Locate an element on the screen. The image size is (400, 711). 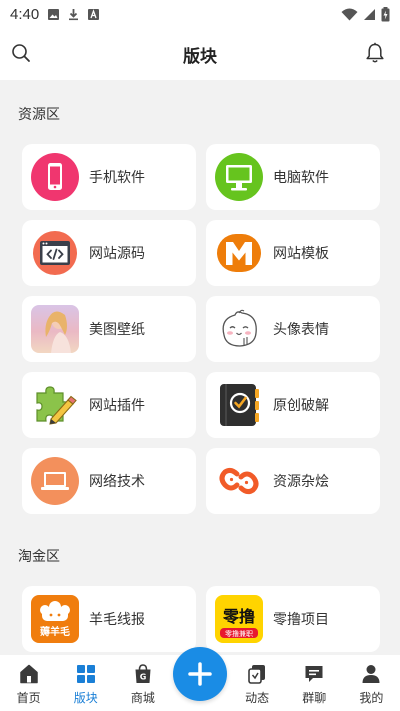
board-card-website-source: 网站源码 is located at coordinates (109, 253).